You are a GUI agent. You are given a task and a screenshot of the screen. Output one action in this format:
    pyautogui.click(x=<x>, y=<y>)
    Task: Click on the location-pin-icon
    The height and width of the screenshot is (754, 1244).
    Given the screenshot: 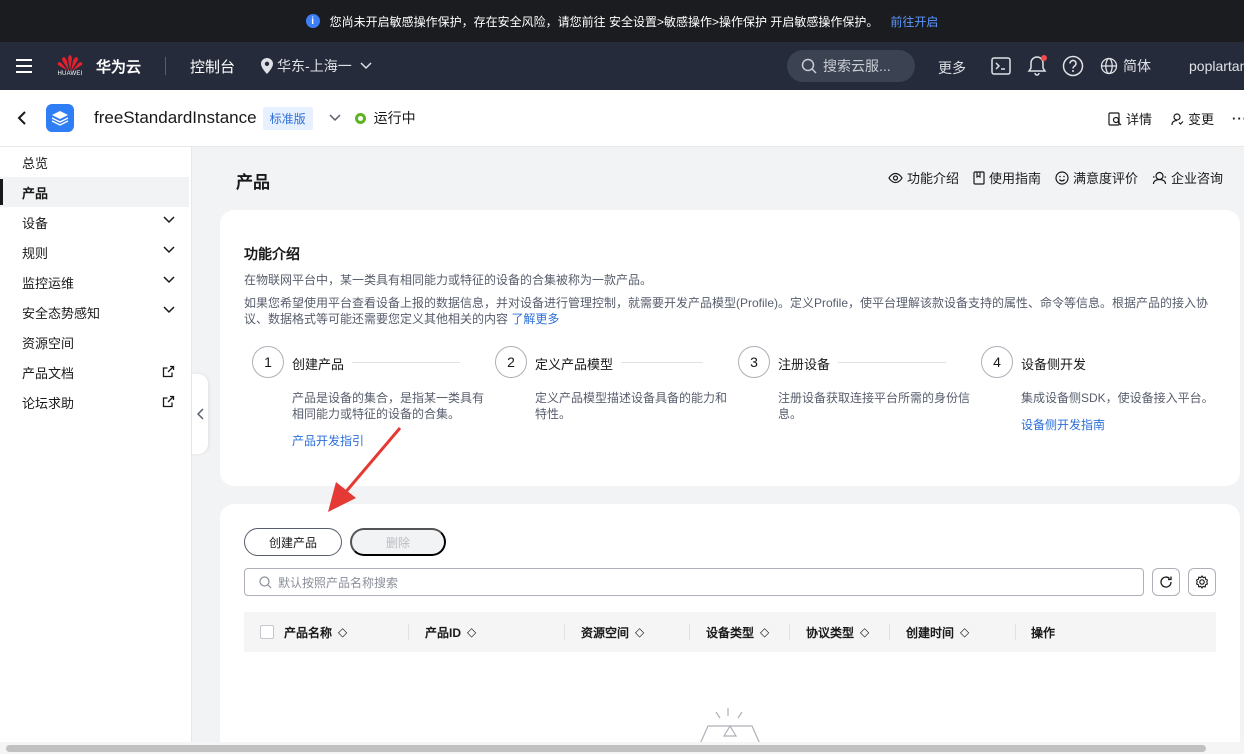 What is the action you would take?
    pyautogui.click(x=267, y=66)
    